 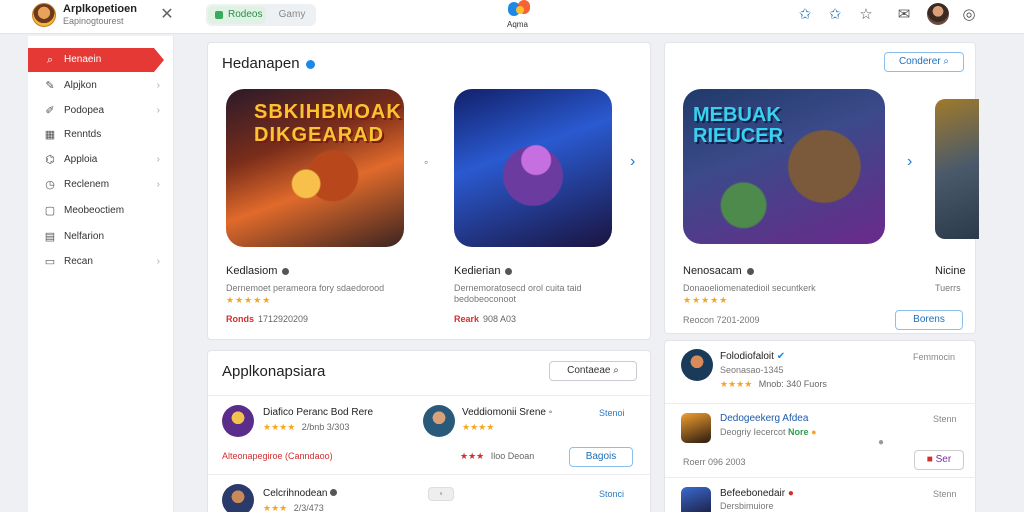 I want to click on sidebar-item-henaein: ⌕ Henaein, so click(x=96, y=60).